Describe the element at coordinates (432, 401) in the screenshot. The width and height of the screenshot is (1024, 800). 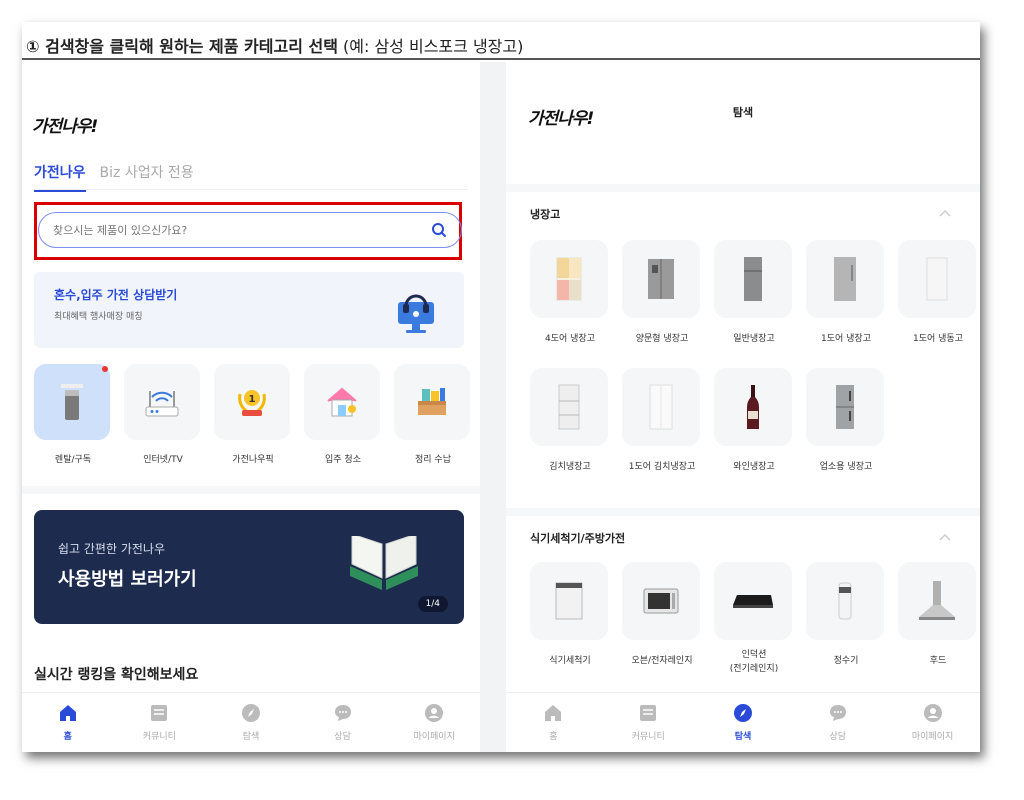
I see `storage-box-icon` at that location.